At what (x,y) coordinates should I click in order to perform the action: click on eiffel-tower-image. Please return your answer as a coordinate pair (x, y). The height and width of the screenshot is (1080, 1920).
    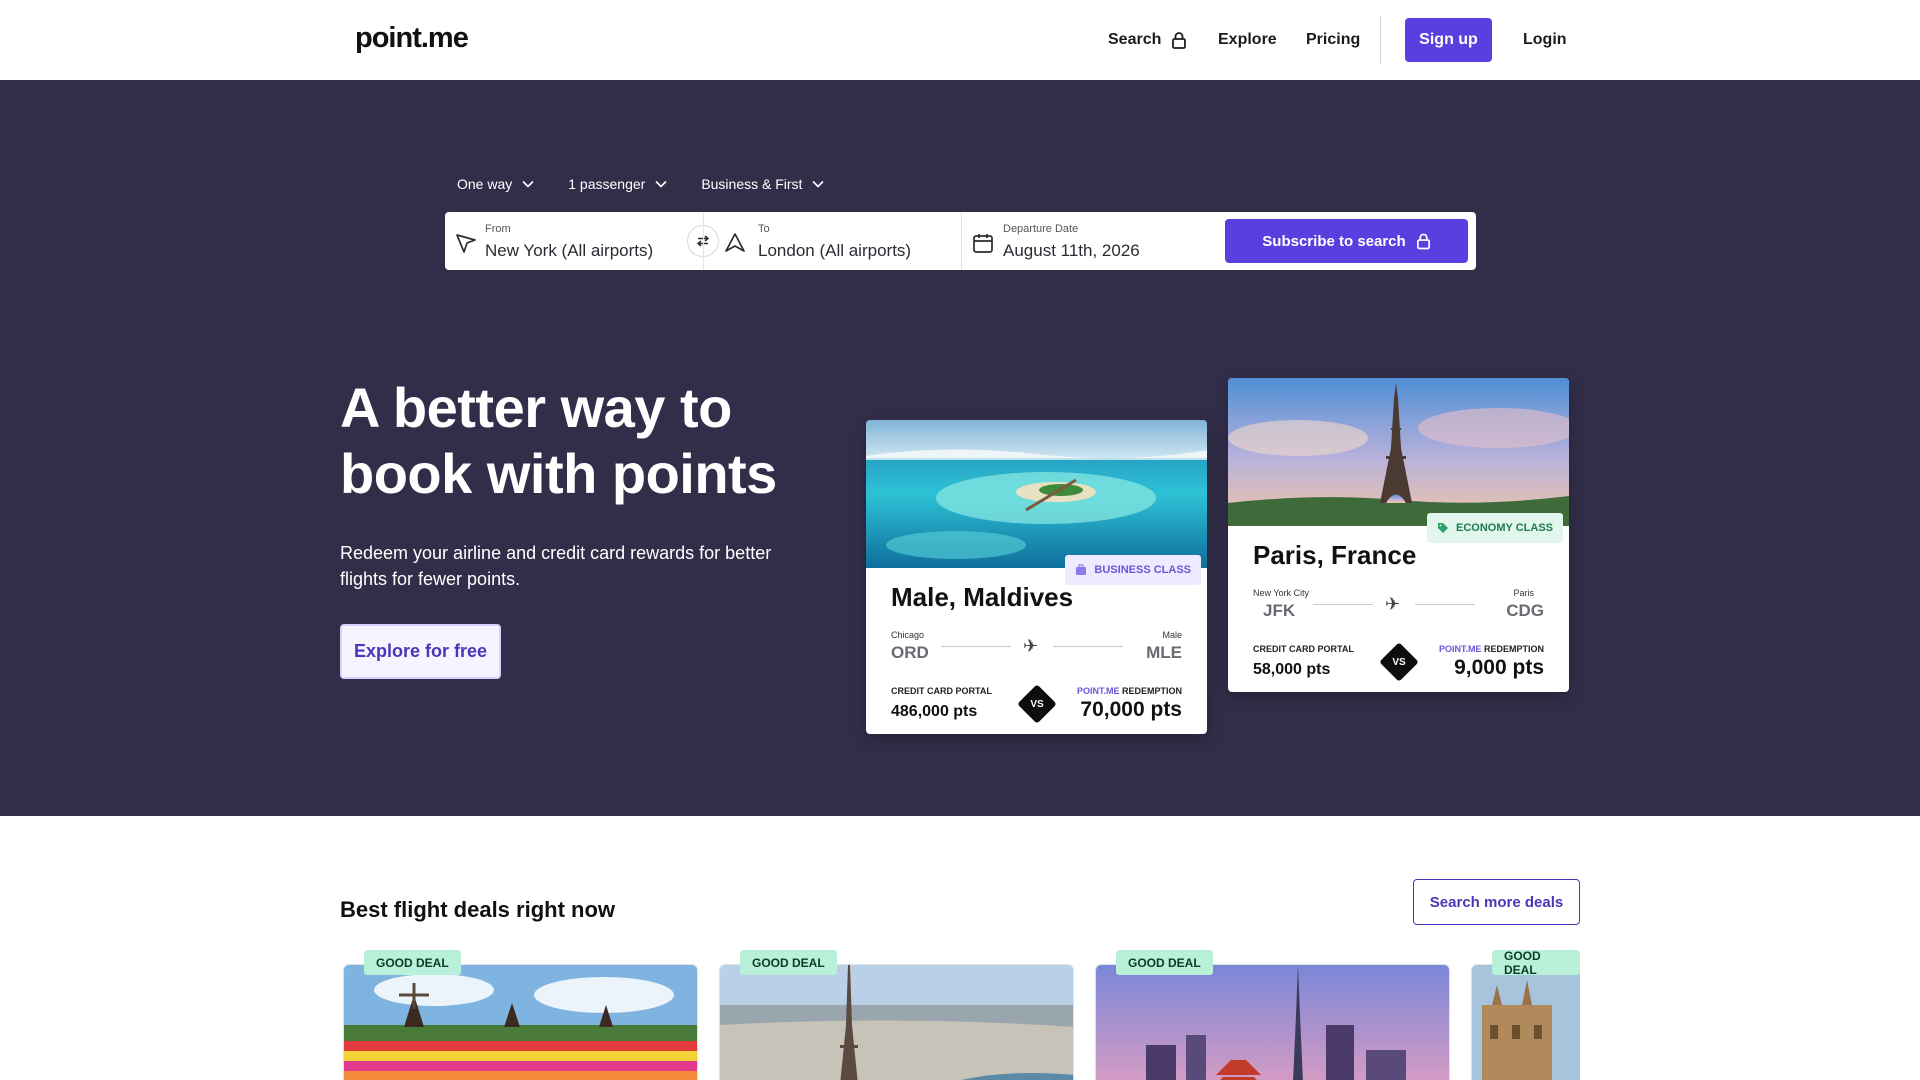
    Looking at the image, I should click on (1398, 452).